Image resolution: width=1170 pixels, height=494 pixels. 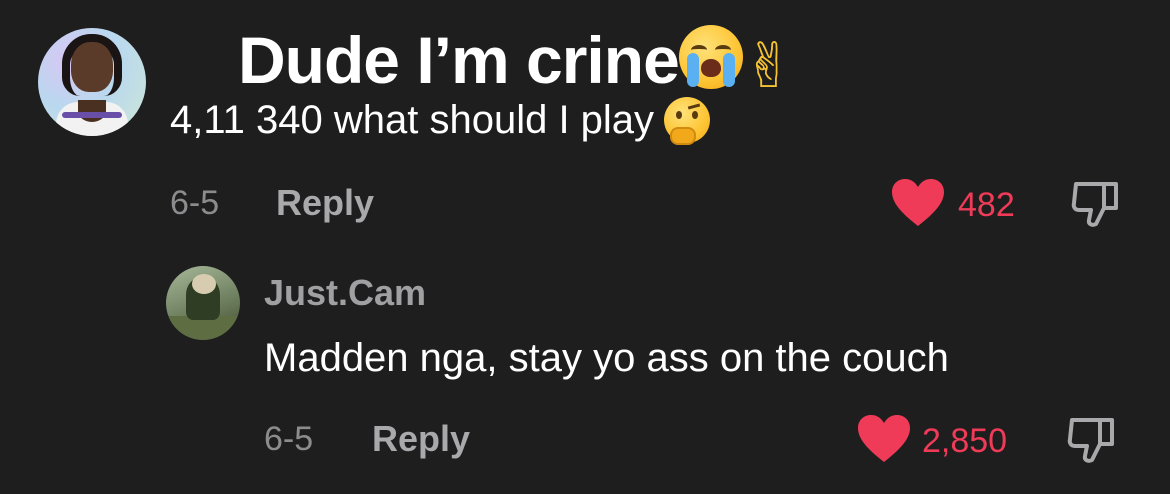 What do you see at coordinates (606, 358) in the screenshot?
I see `reply-text: Madden nga, stay yo ass on the couch` at bounding box center [606, 358].